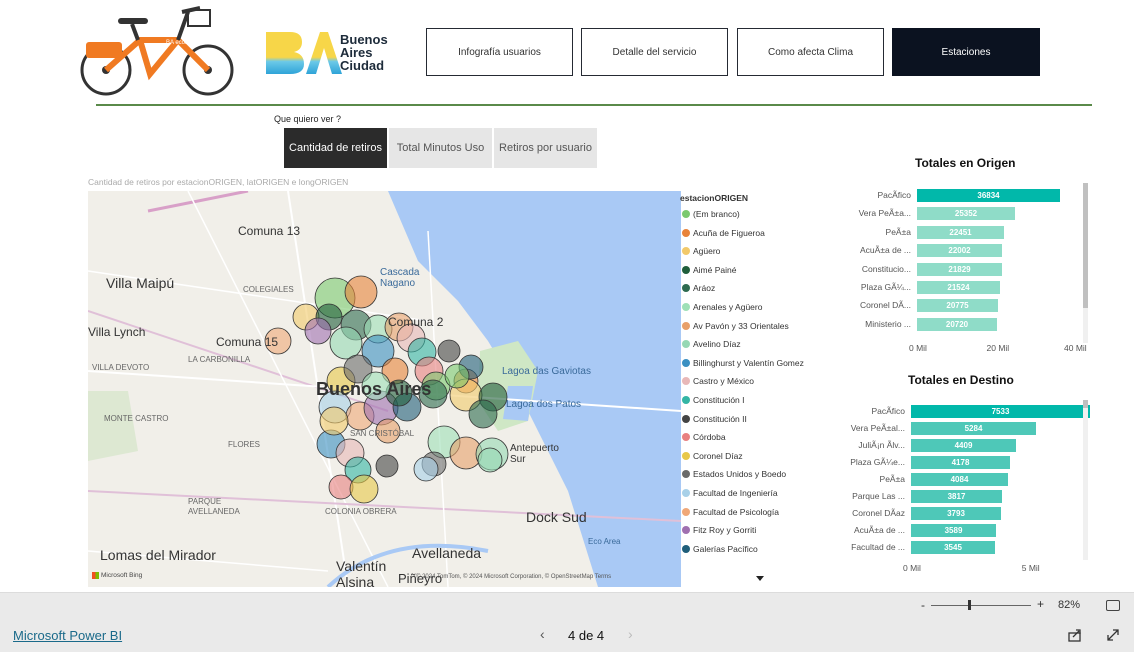  What do you see at coordinates (712, 456) in the screenshot?
I see `legend-item: Coronel Díaz` at bounding box center [712, 456].